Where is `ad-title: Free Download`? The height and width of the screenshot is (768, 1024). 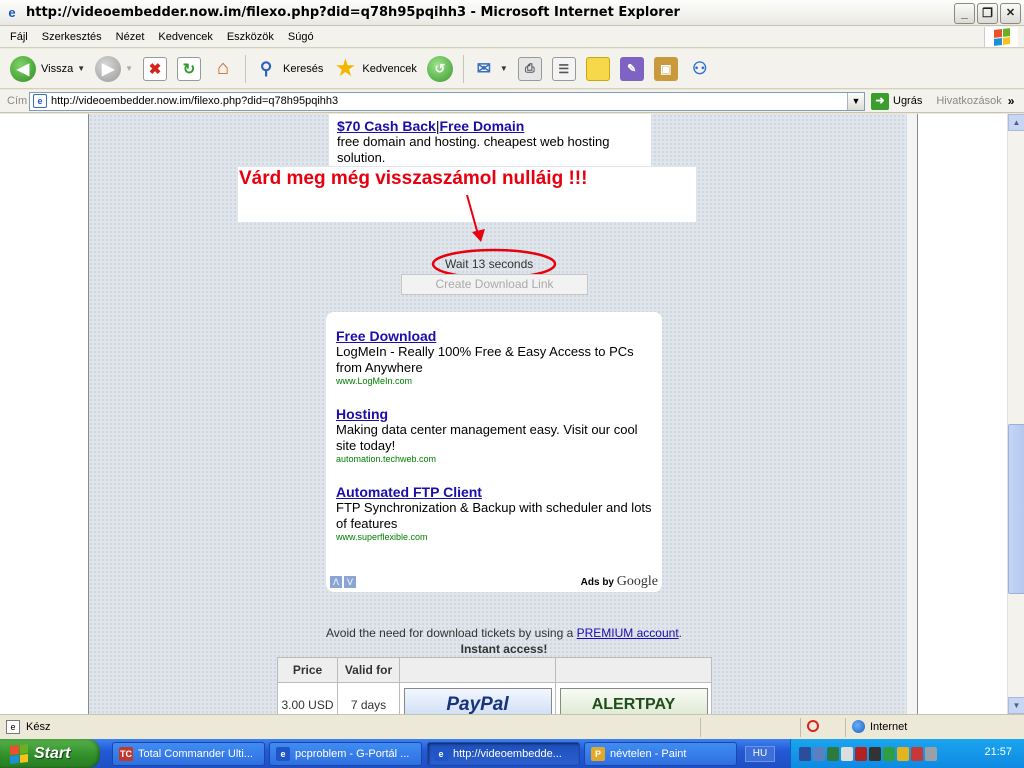 ad-title: Free Download is located at coordinates (386, 336).